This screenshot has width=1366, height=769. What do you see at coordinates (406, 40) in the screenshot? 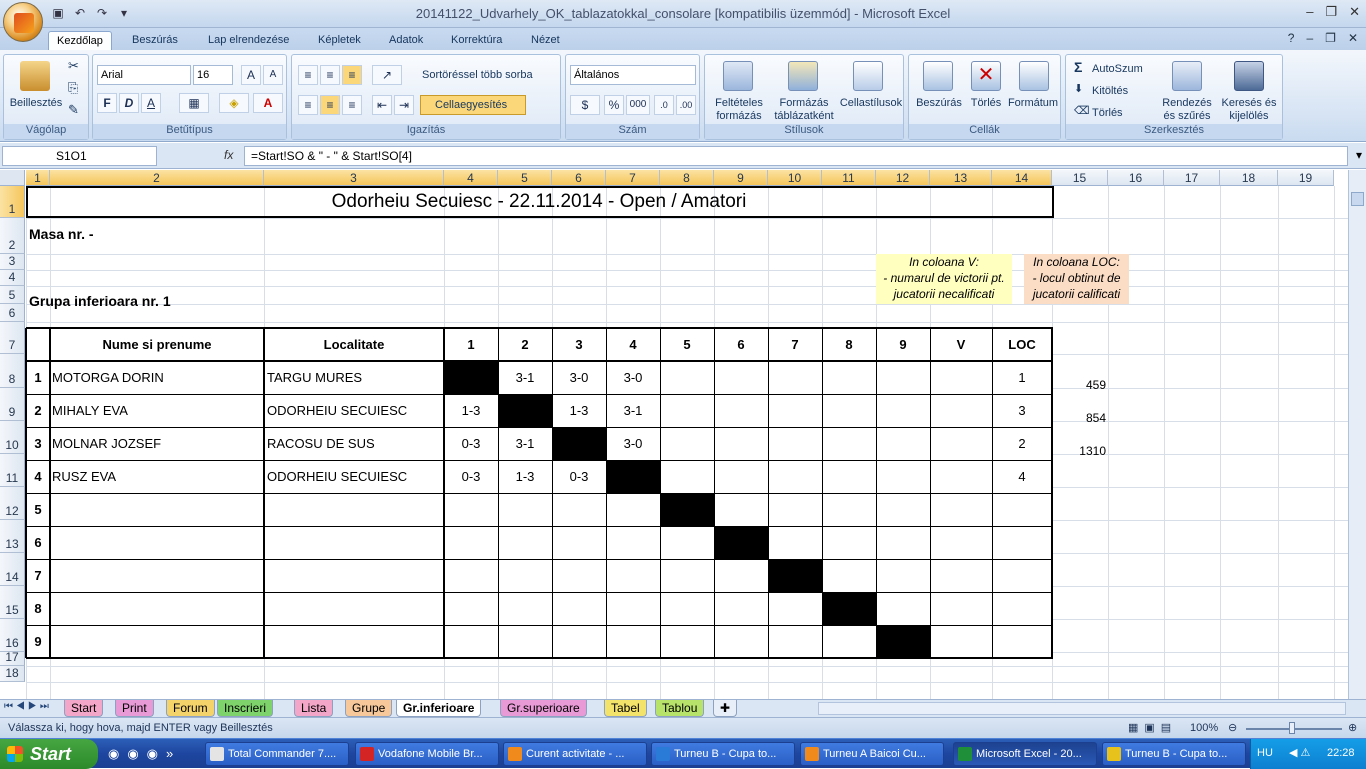
I see `tab-adatok: Adatok` at bounding box center [406, 40].